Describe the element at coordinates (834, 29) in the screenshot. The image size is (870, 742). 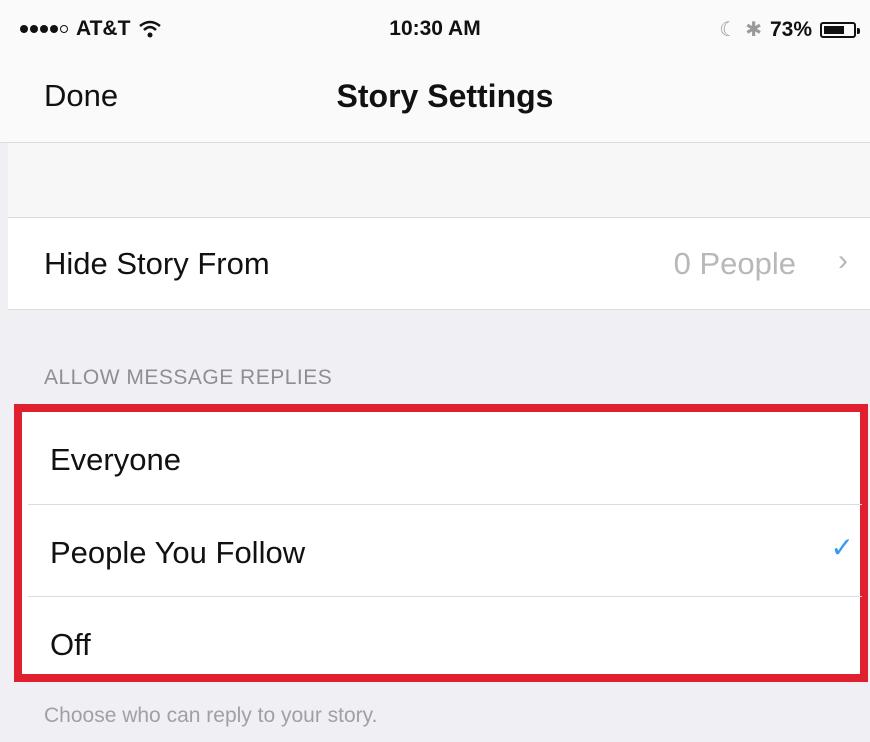
I see `battery-fill` at that location.